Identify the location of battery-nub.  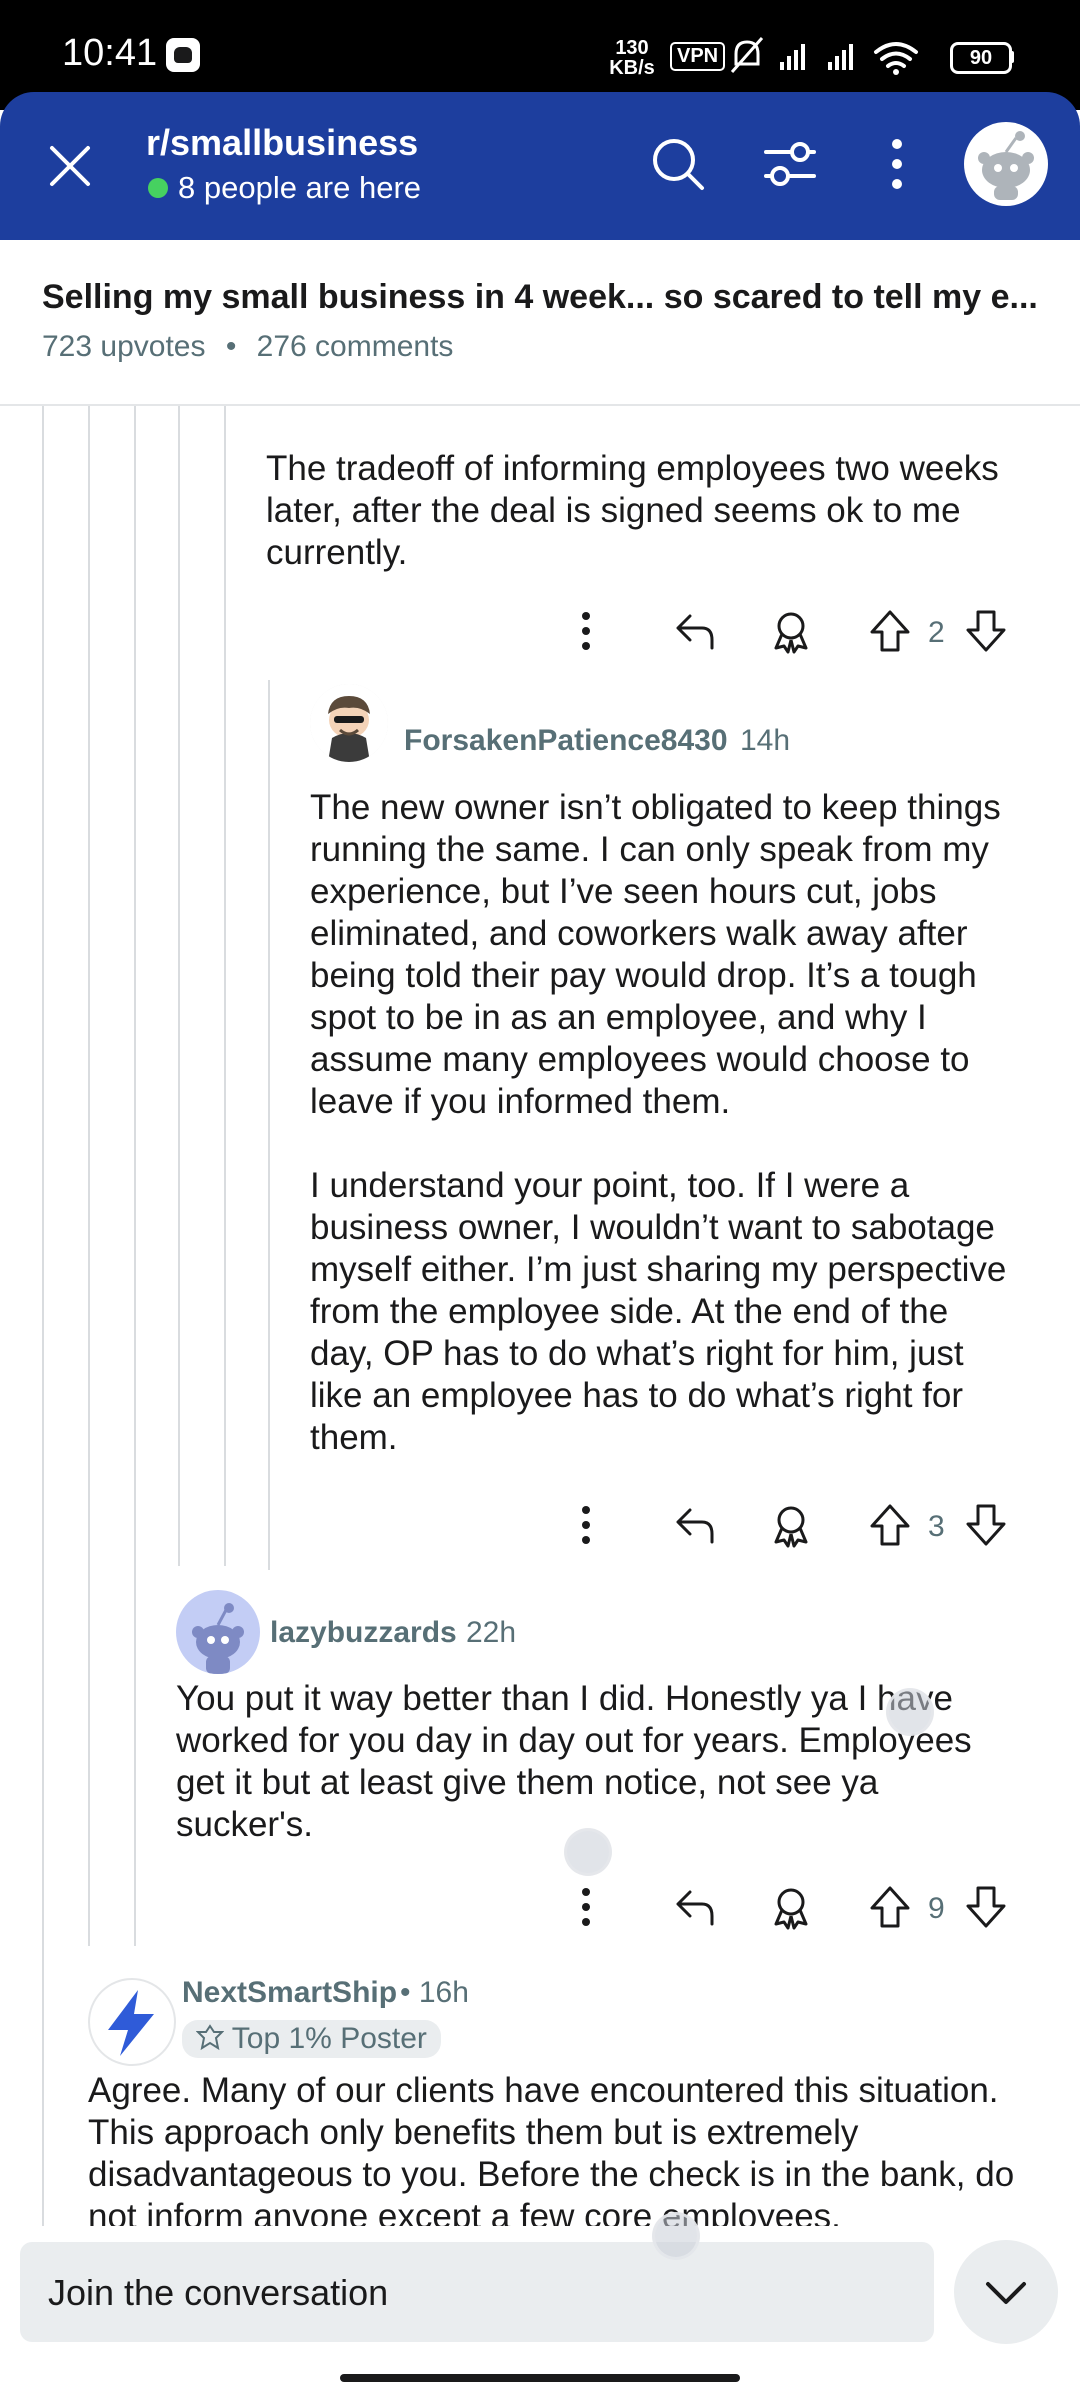
(1012, 57).